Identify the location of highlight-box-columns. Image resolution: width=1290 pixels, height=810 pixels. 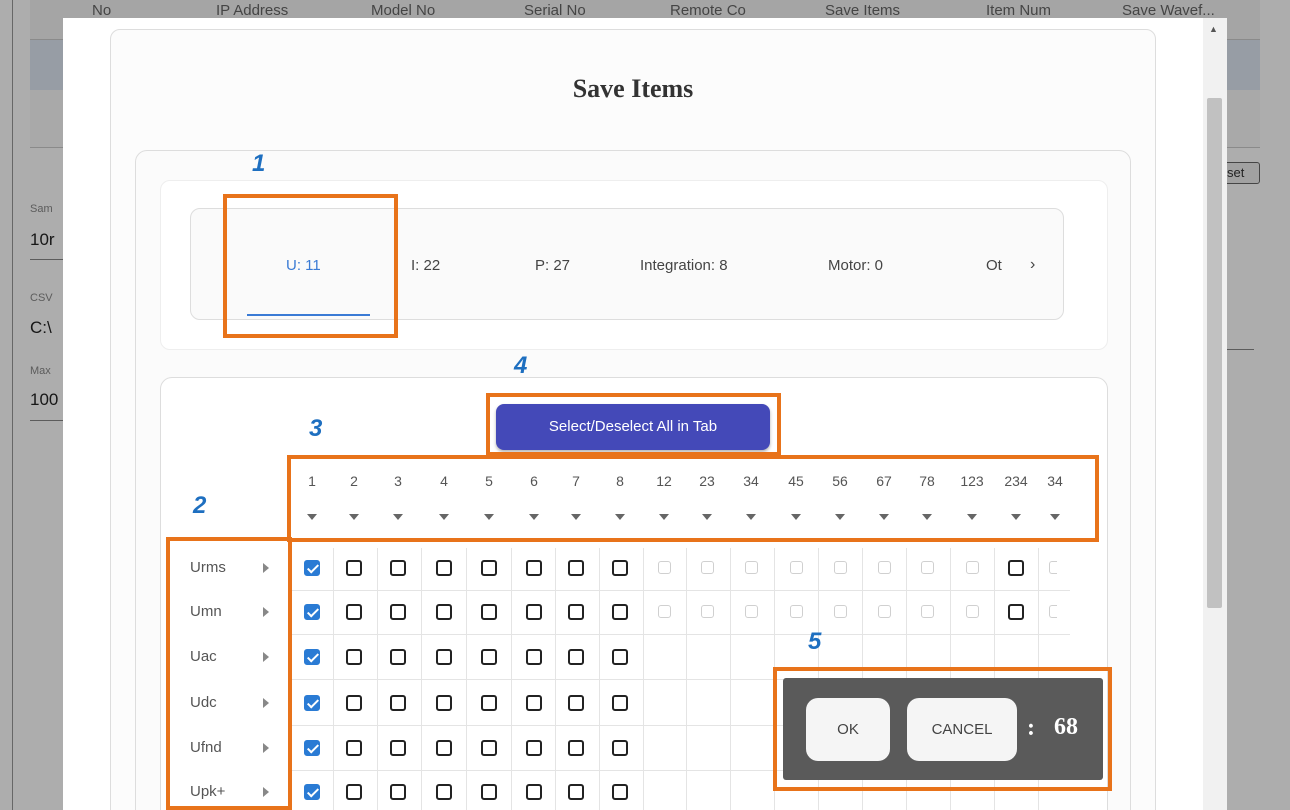
(693, 498).